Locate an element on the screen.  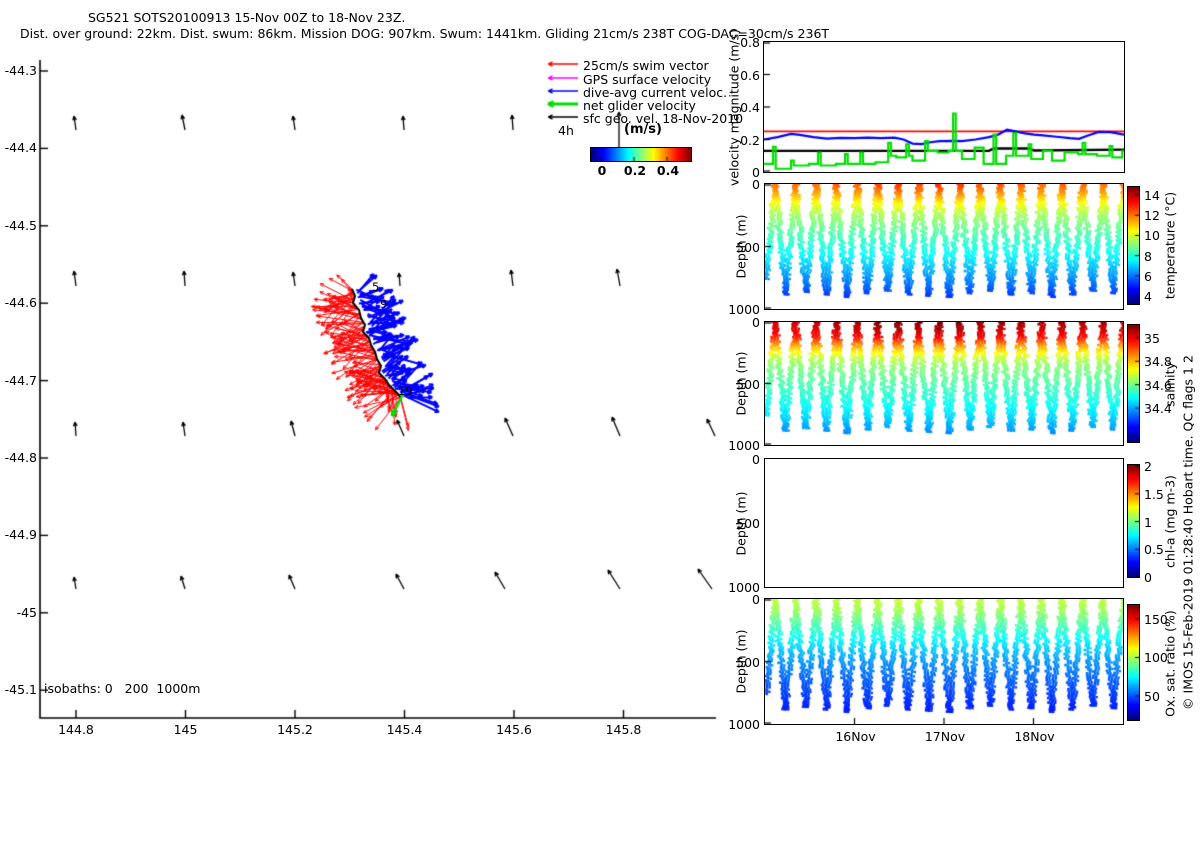
time-xtick-label: 18Nov is located at coordinates (1034, 736).